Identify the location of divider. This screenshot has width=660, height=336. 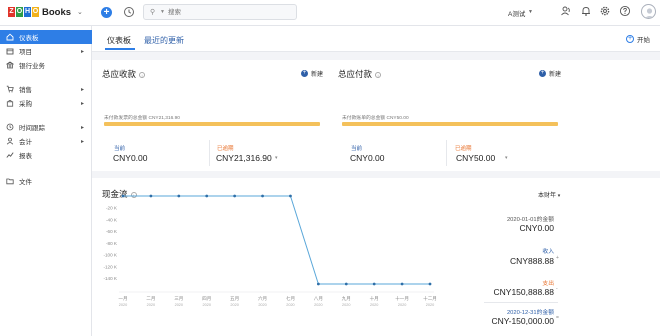
(521, 302).